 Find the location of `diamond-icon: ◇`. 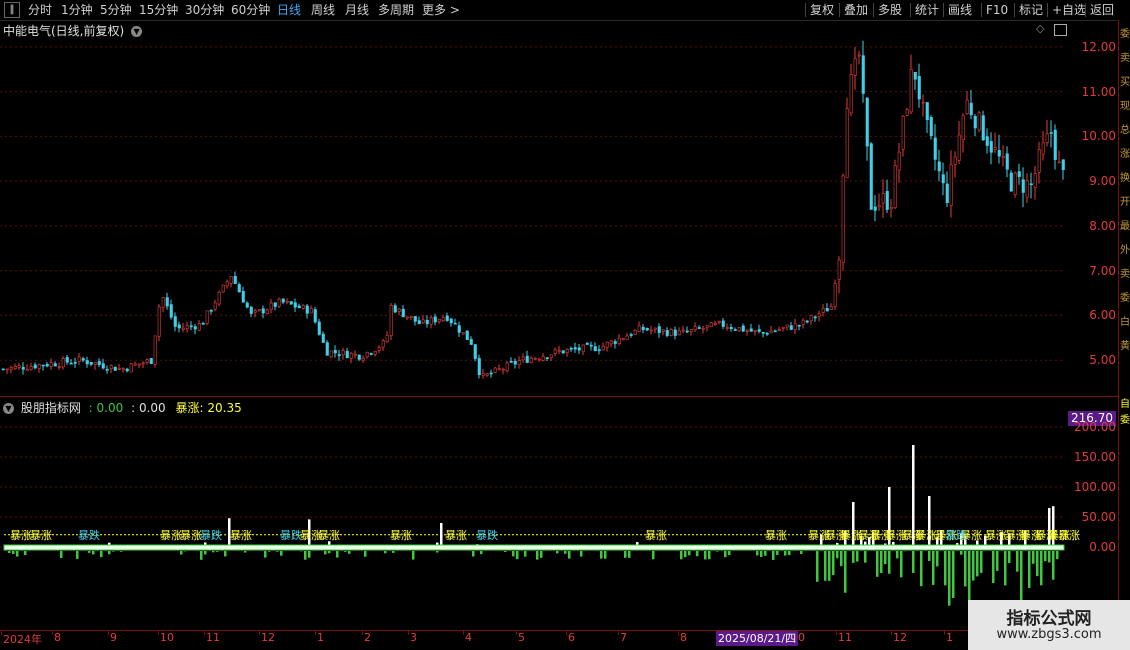

diamond-icon: ◇ is located at coordinates (1040, 28).